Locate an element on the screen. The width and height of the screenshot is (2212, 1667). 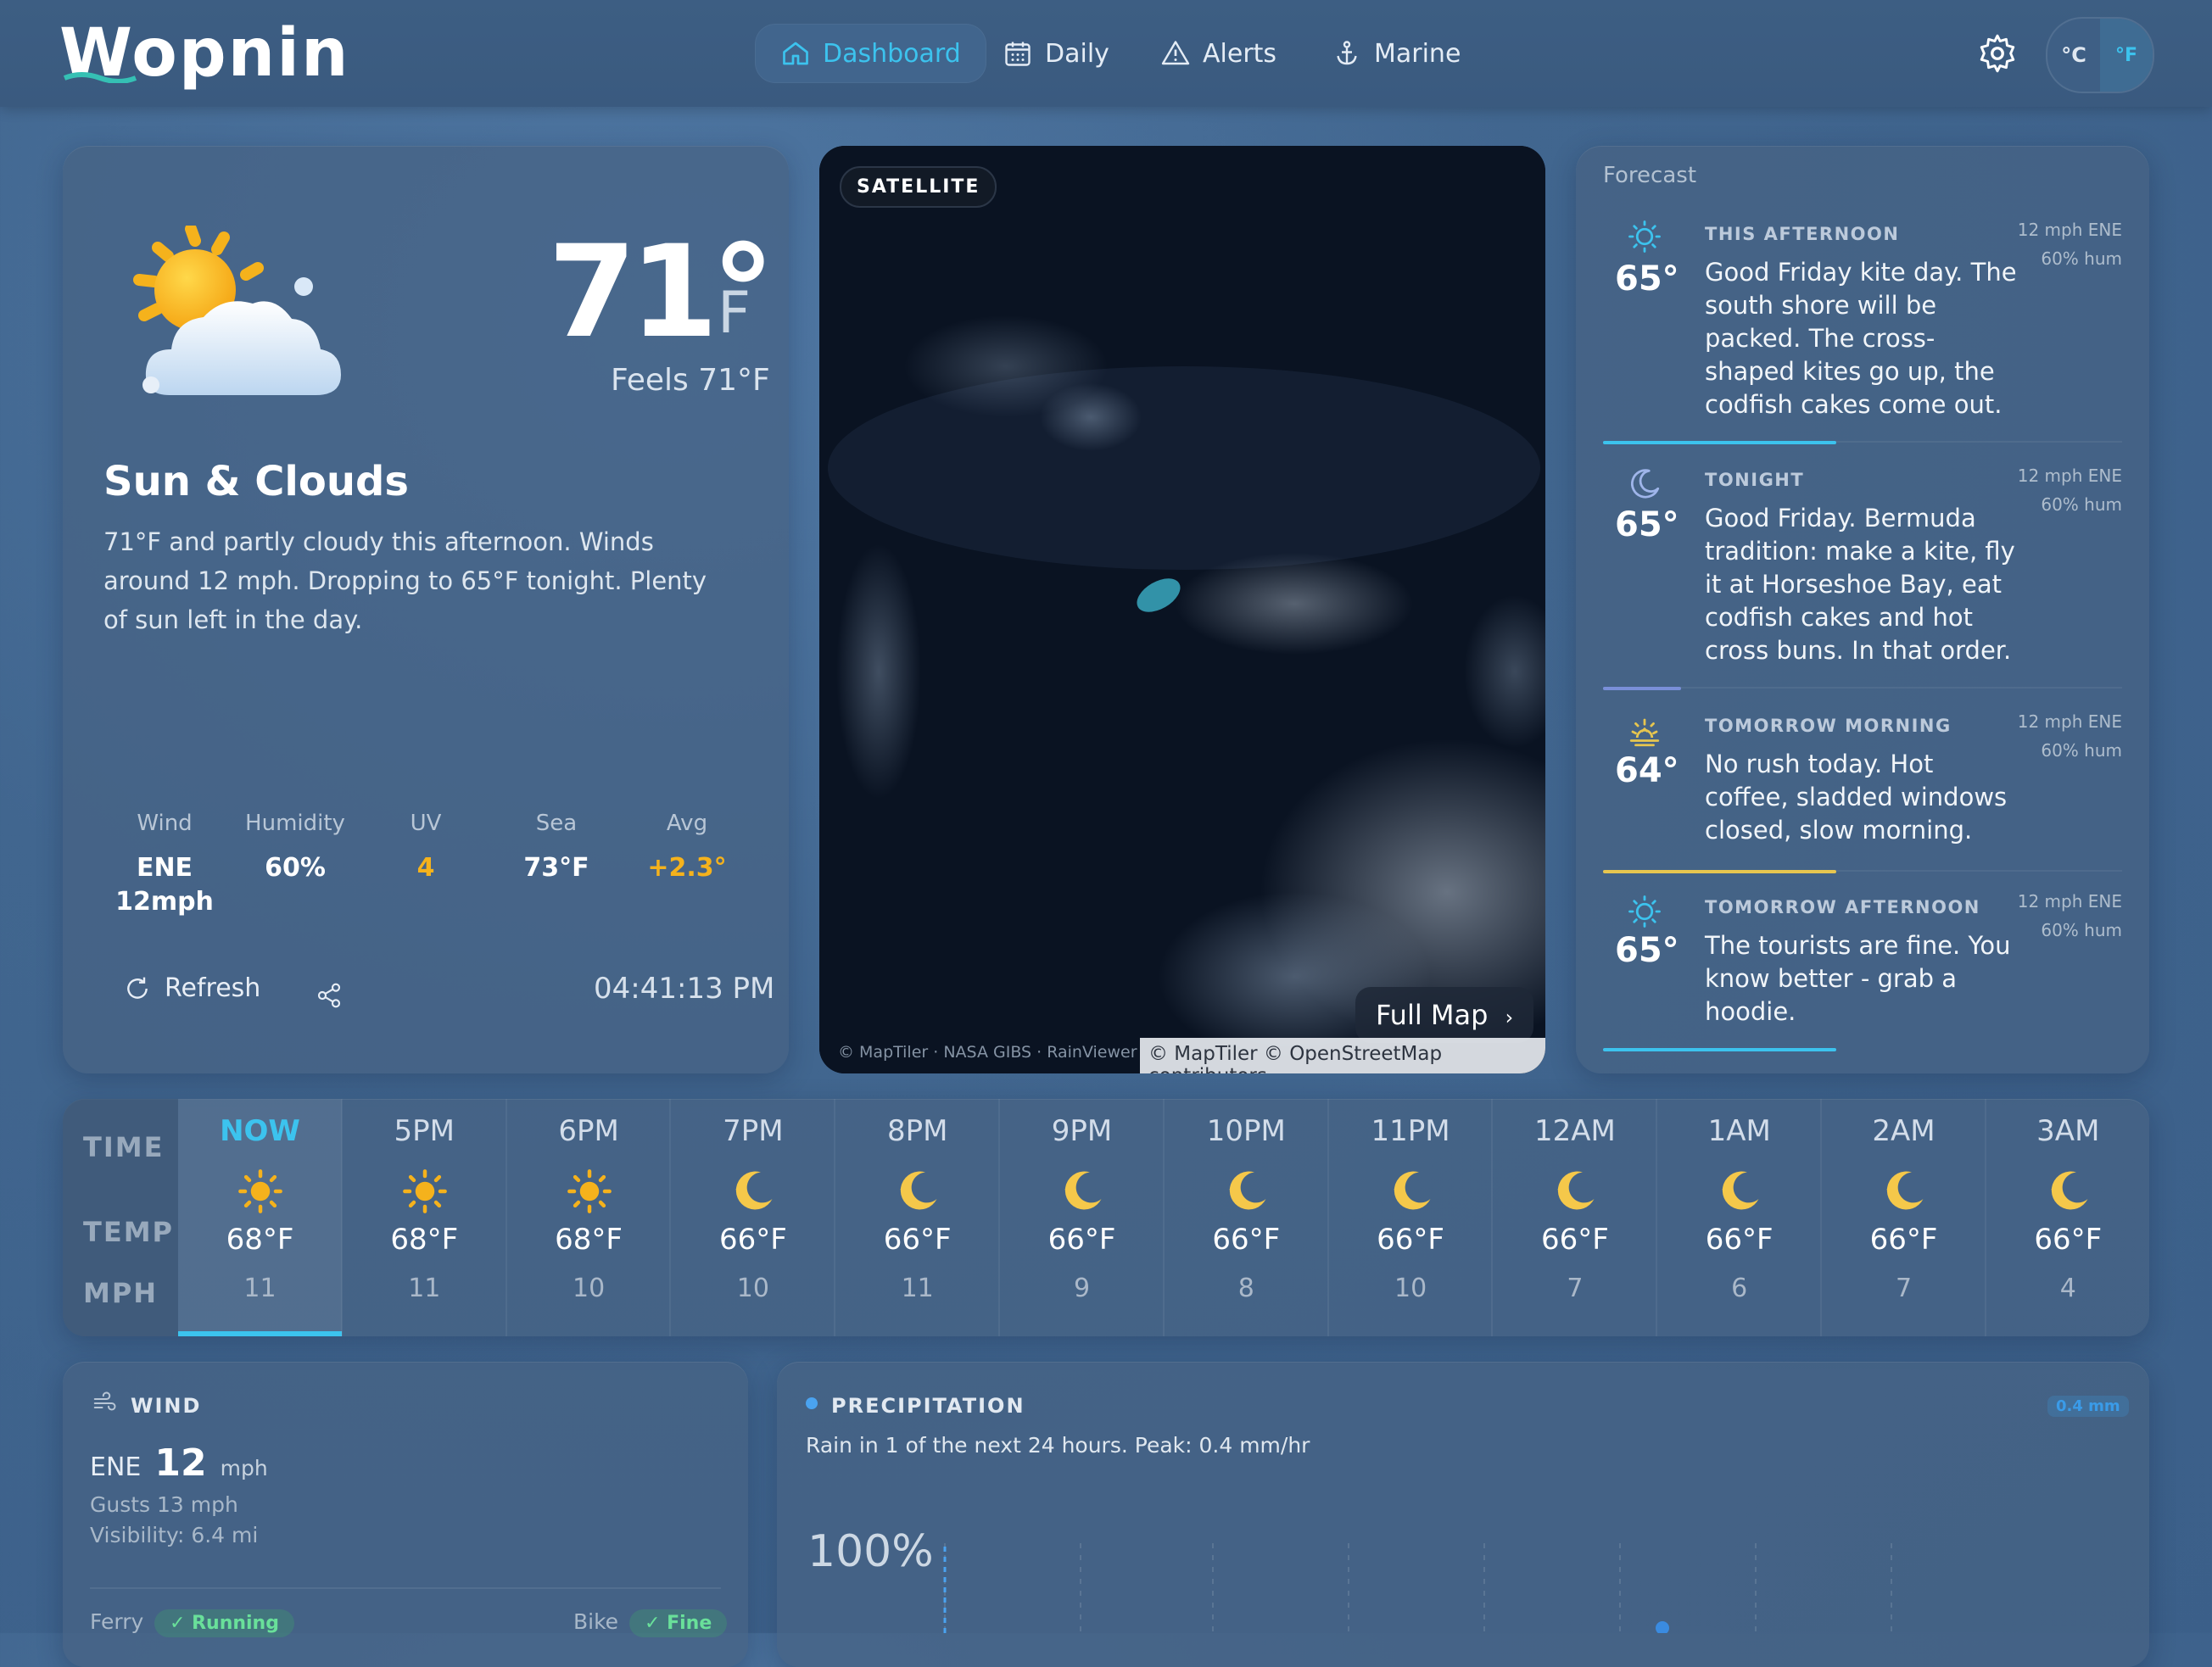
bike-status-badge: ✓ Fine is located at coordinates (678, 1623).